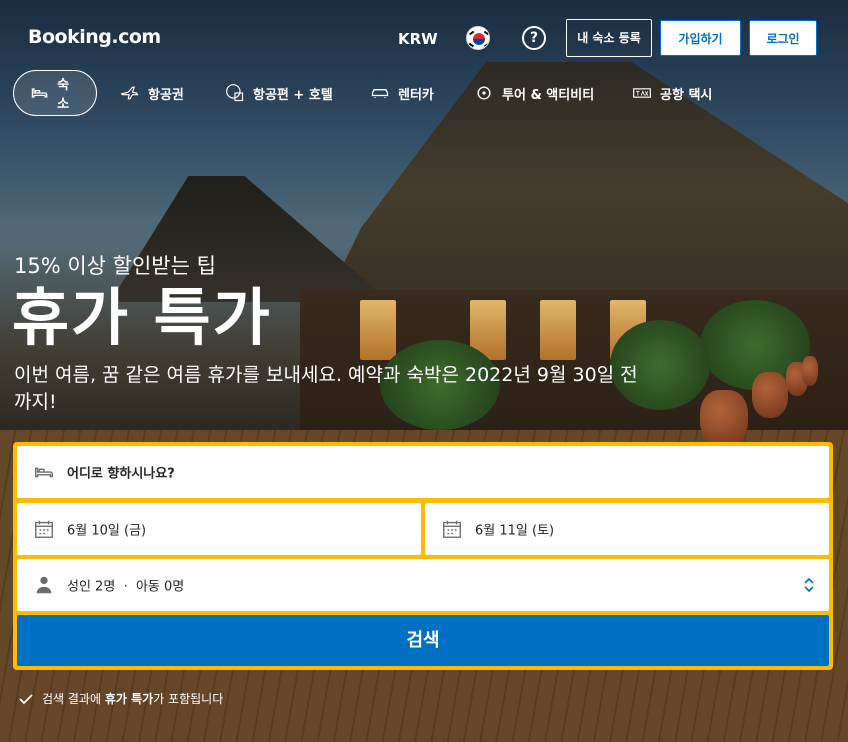  What do you see at coordinates (783, 38) in the screenshot?
I see `login-button: 로그인` at bounding box center [783, 38].